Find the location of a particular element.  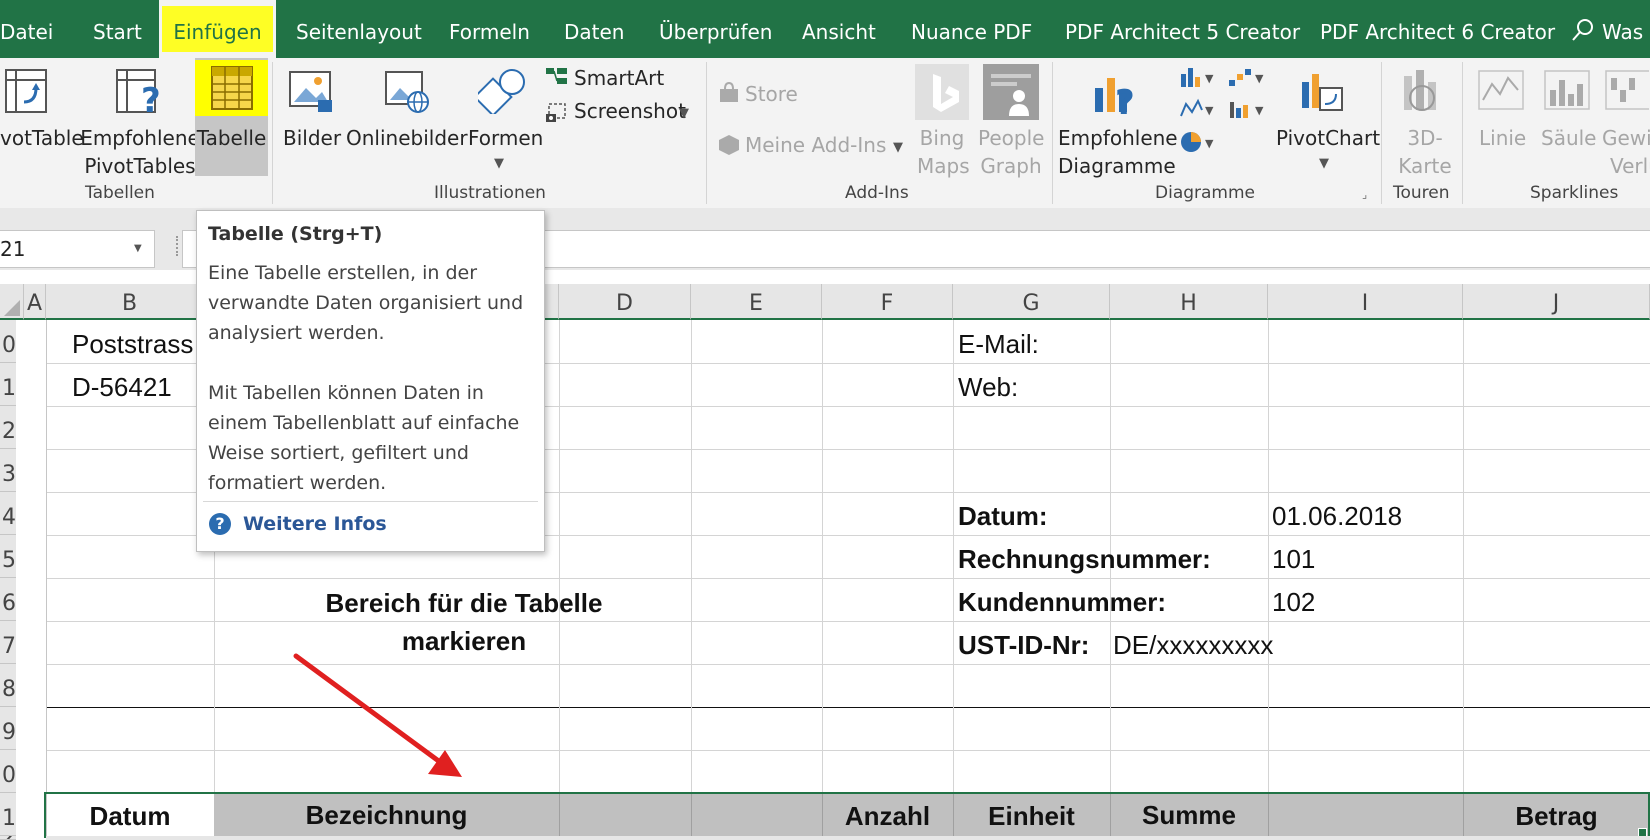

screenshot-dropdown-icon: ▼ is located at coordinates (684, 114).